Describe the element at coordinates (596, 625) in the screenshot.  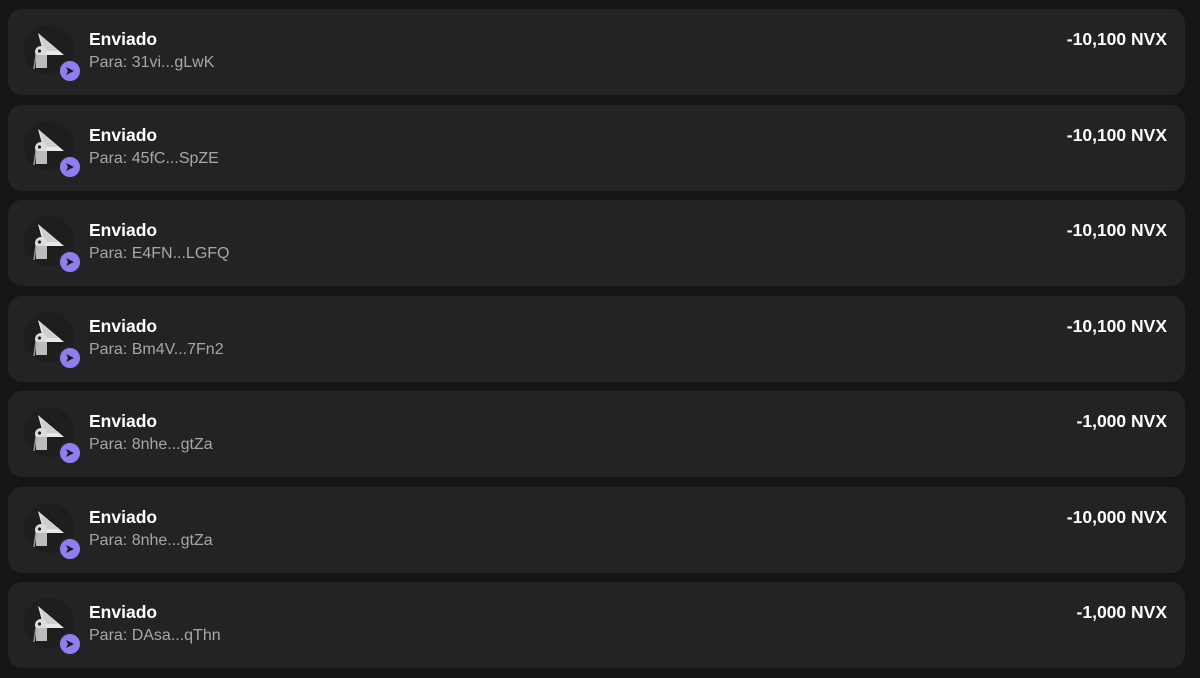
I see `transaction-row: Enviado Para: DAsa...qThn -1,000 NVX` at that location.